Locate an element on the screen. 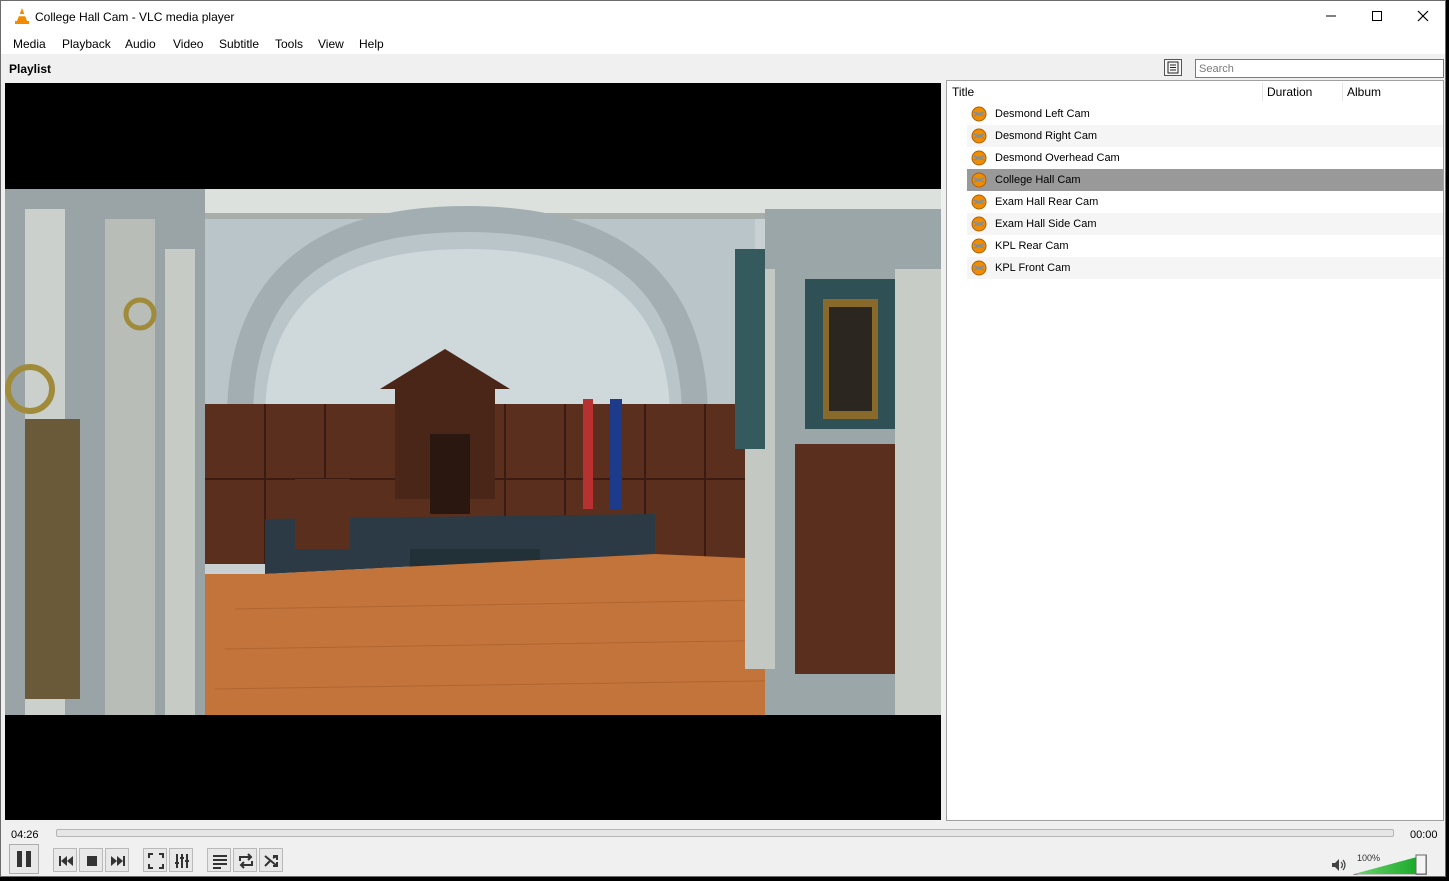 The image size is (1449, 881). extended-settings-button is located at coordinates (181, 860).